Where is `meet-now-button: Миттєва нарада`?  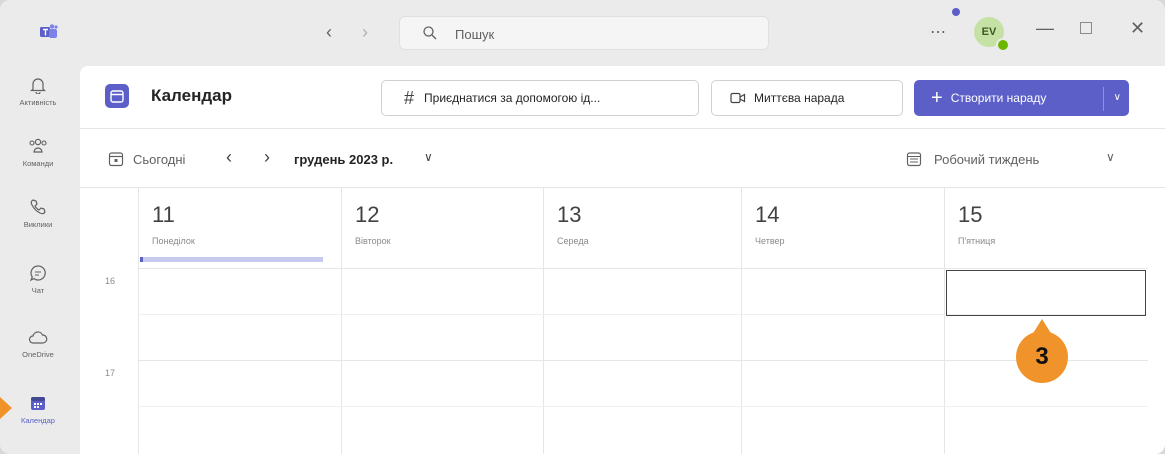
meet-now-button: Миттєва нарада is located at coordinates (807, 98).